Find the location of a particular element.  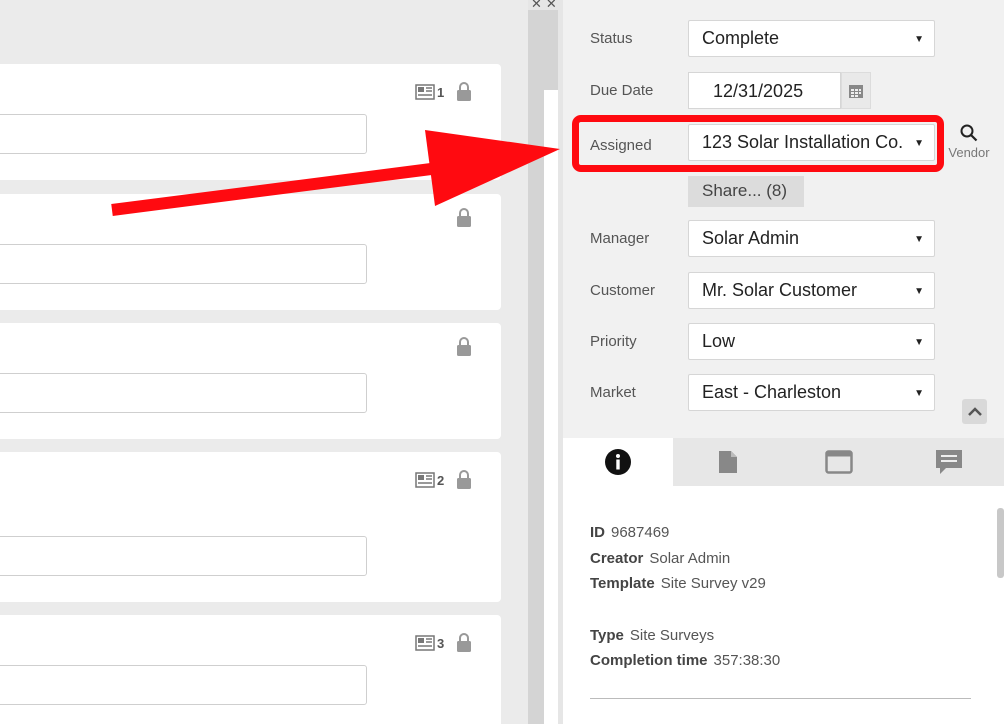

info-type: Type Site Surveys is located at coordinates (652, 635).